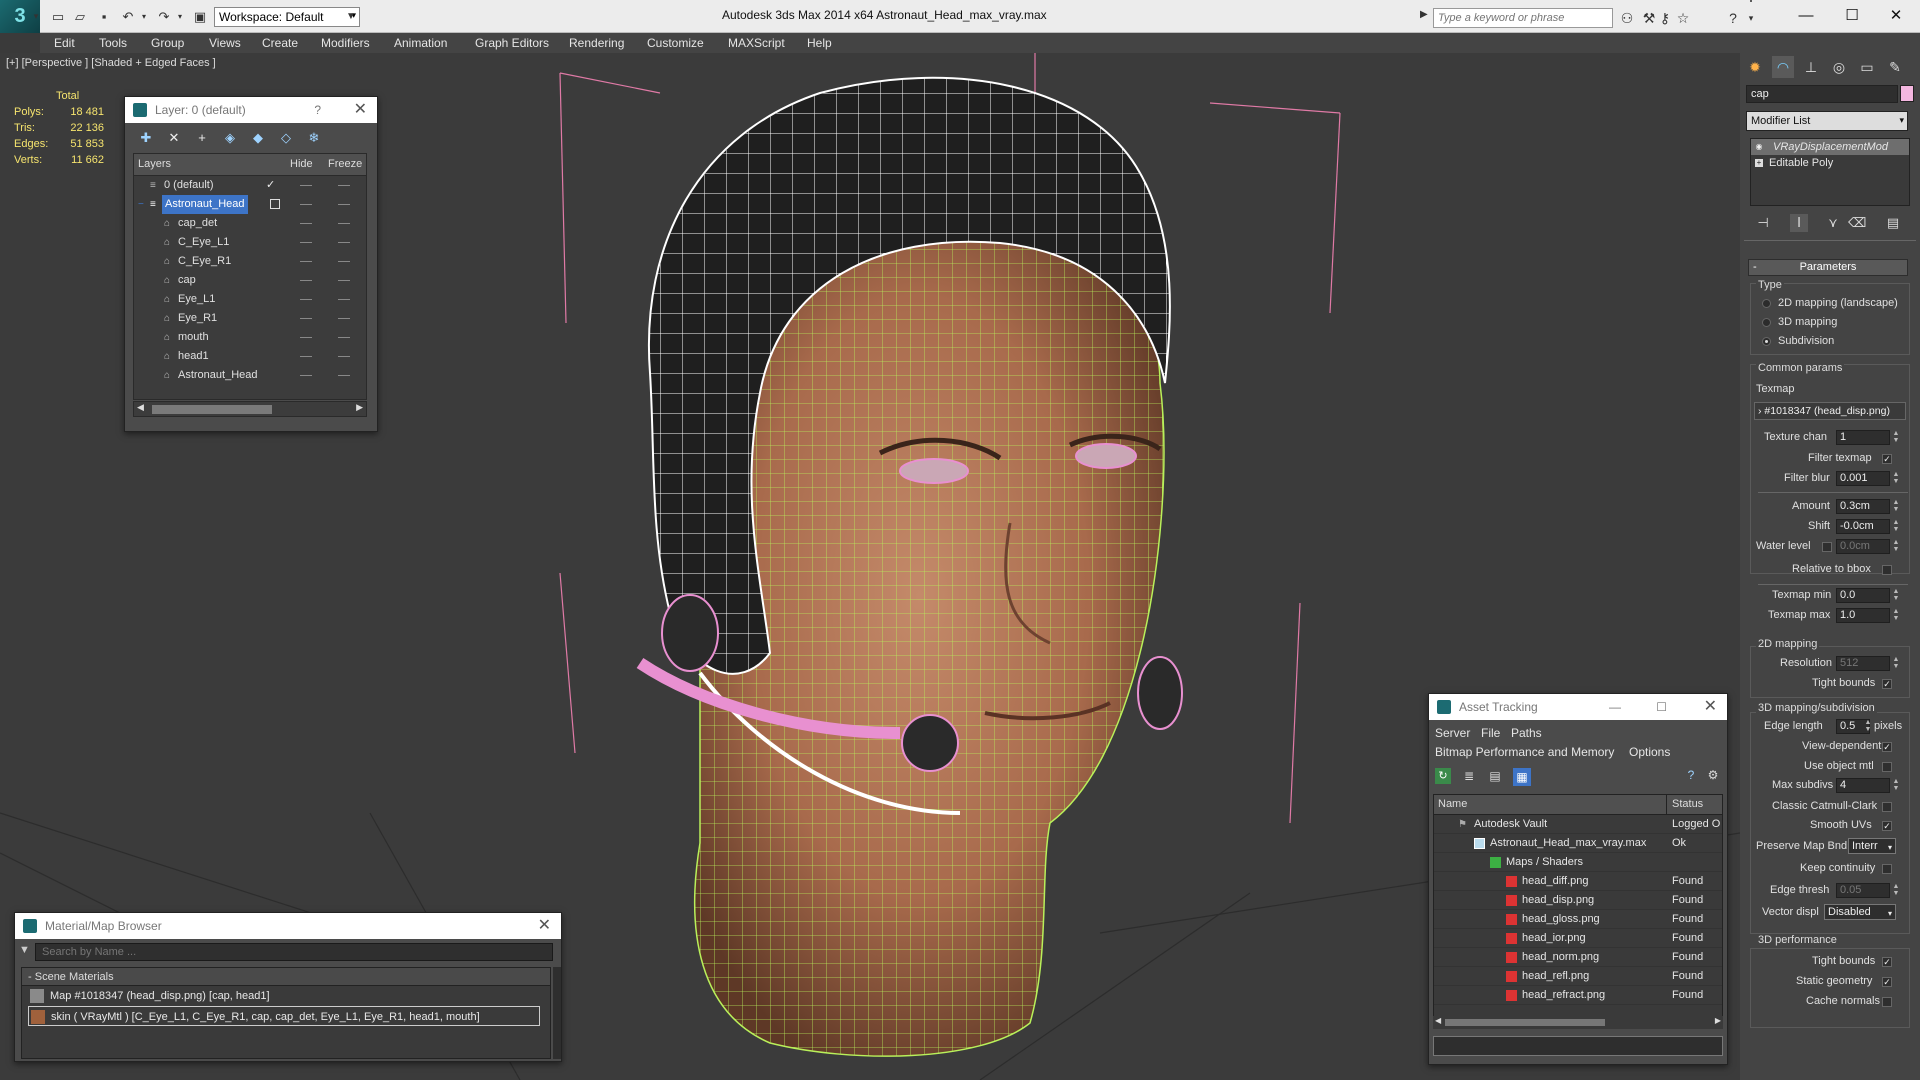 The image size is (1920, 1080). Describe the element at coordinates (1578, 976) in the screenshot. I see `asset-row: head_refl.png Found` at that location.